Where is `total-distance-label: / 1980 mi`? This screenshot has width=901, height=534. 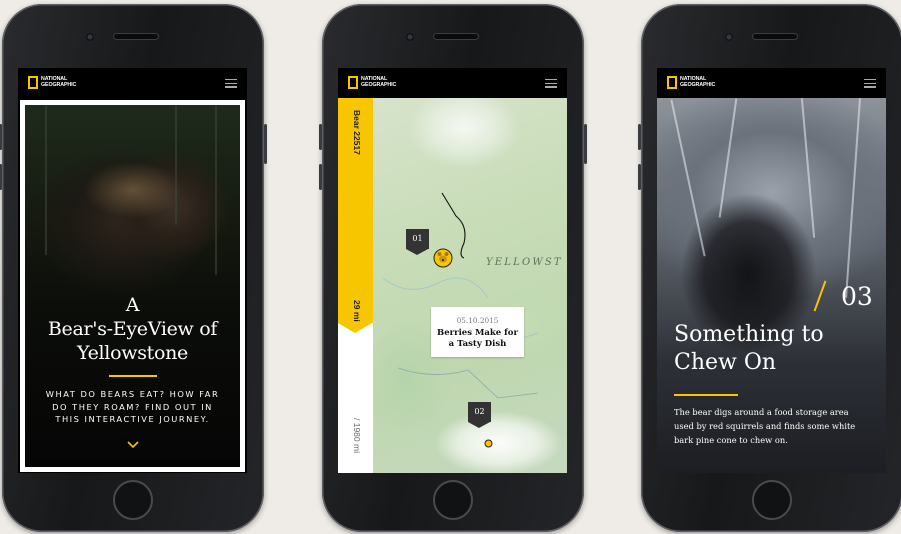 total-distance-label: / 1980 mi is located at coordinates (357, 435).